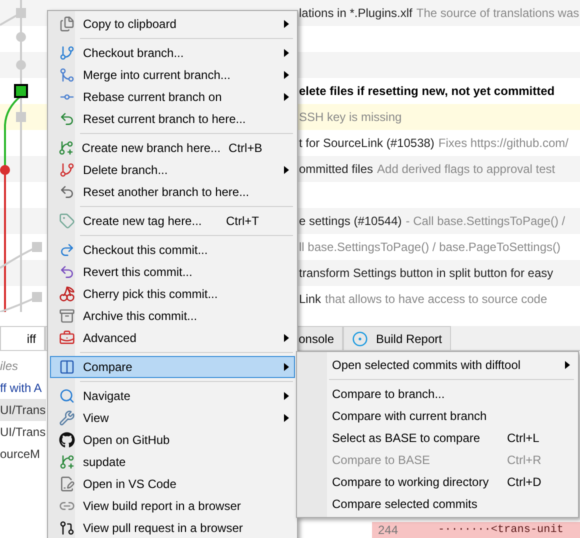 The width and height of the screenshot is (580, 538). Describe the element at coordinates (427, 91) in the screenshot. I see `commit-subject: elete files if resetting new, not yet committed` at that location.